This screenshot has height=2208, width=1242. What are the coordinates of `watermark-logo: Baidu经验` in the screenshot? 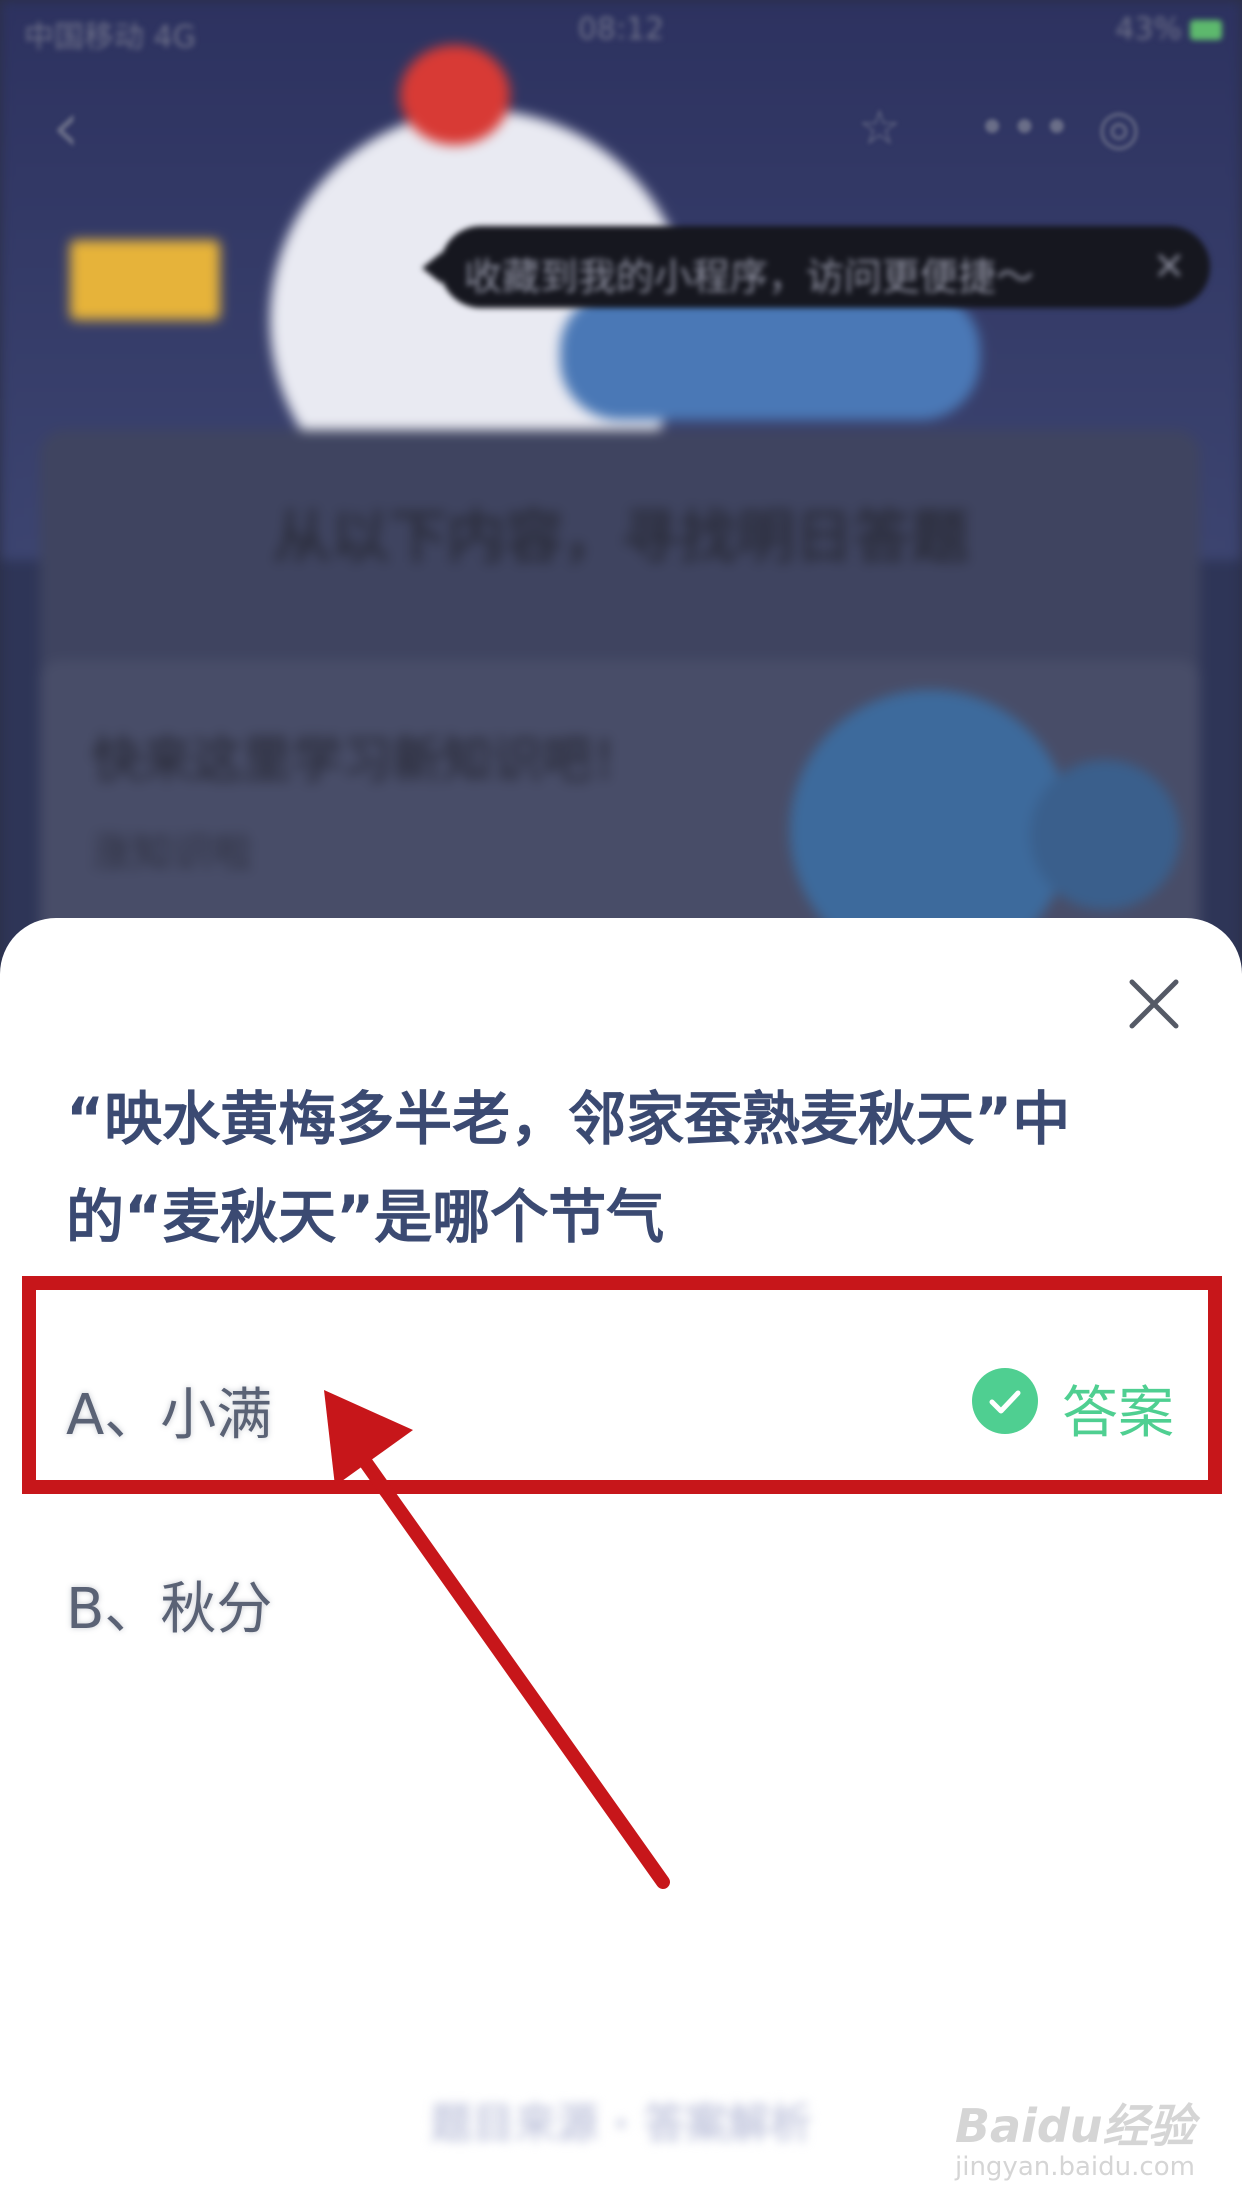 It's located at (1075, 2126).